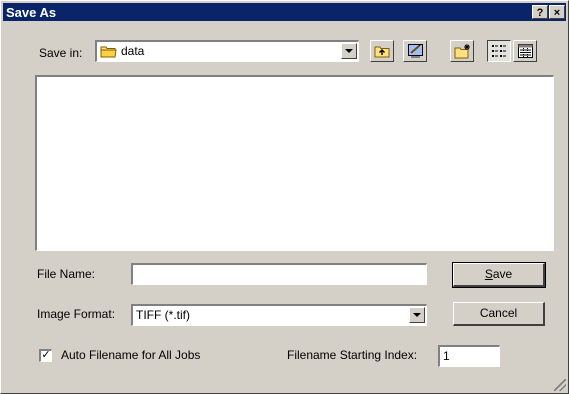 The image size is (569, 394). Describe the element at coordinates (525, 51) in the screenshot. I see `details-view-button` at that location.